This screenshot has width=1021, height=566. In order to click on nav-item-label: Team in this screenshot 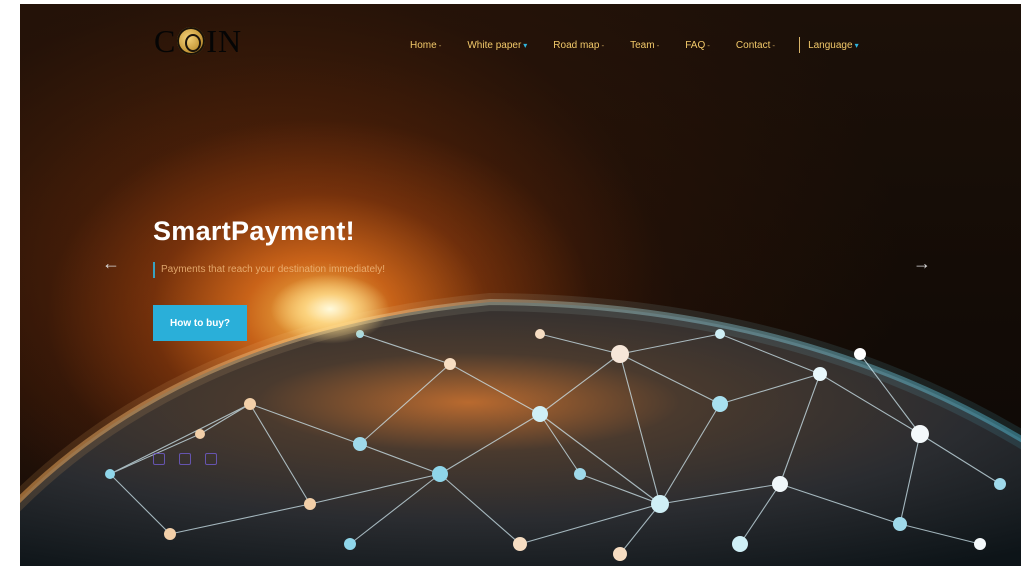, I will do `click(642, 45)`.